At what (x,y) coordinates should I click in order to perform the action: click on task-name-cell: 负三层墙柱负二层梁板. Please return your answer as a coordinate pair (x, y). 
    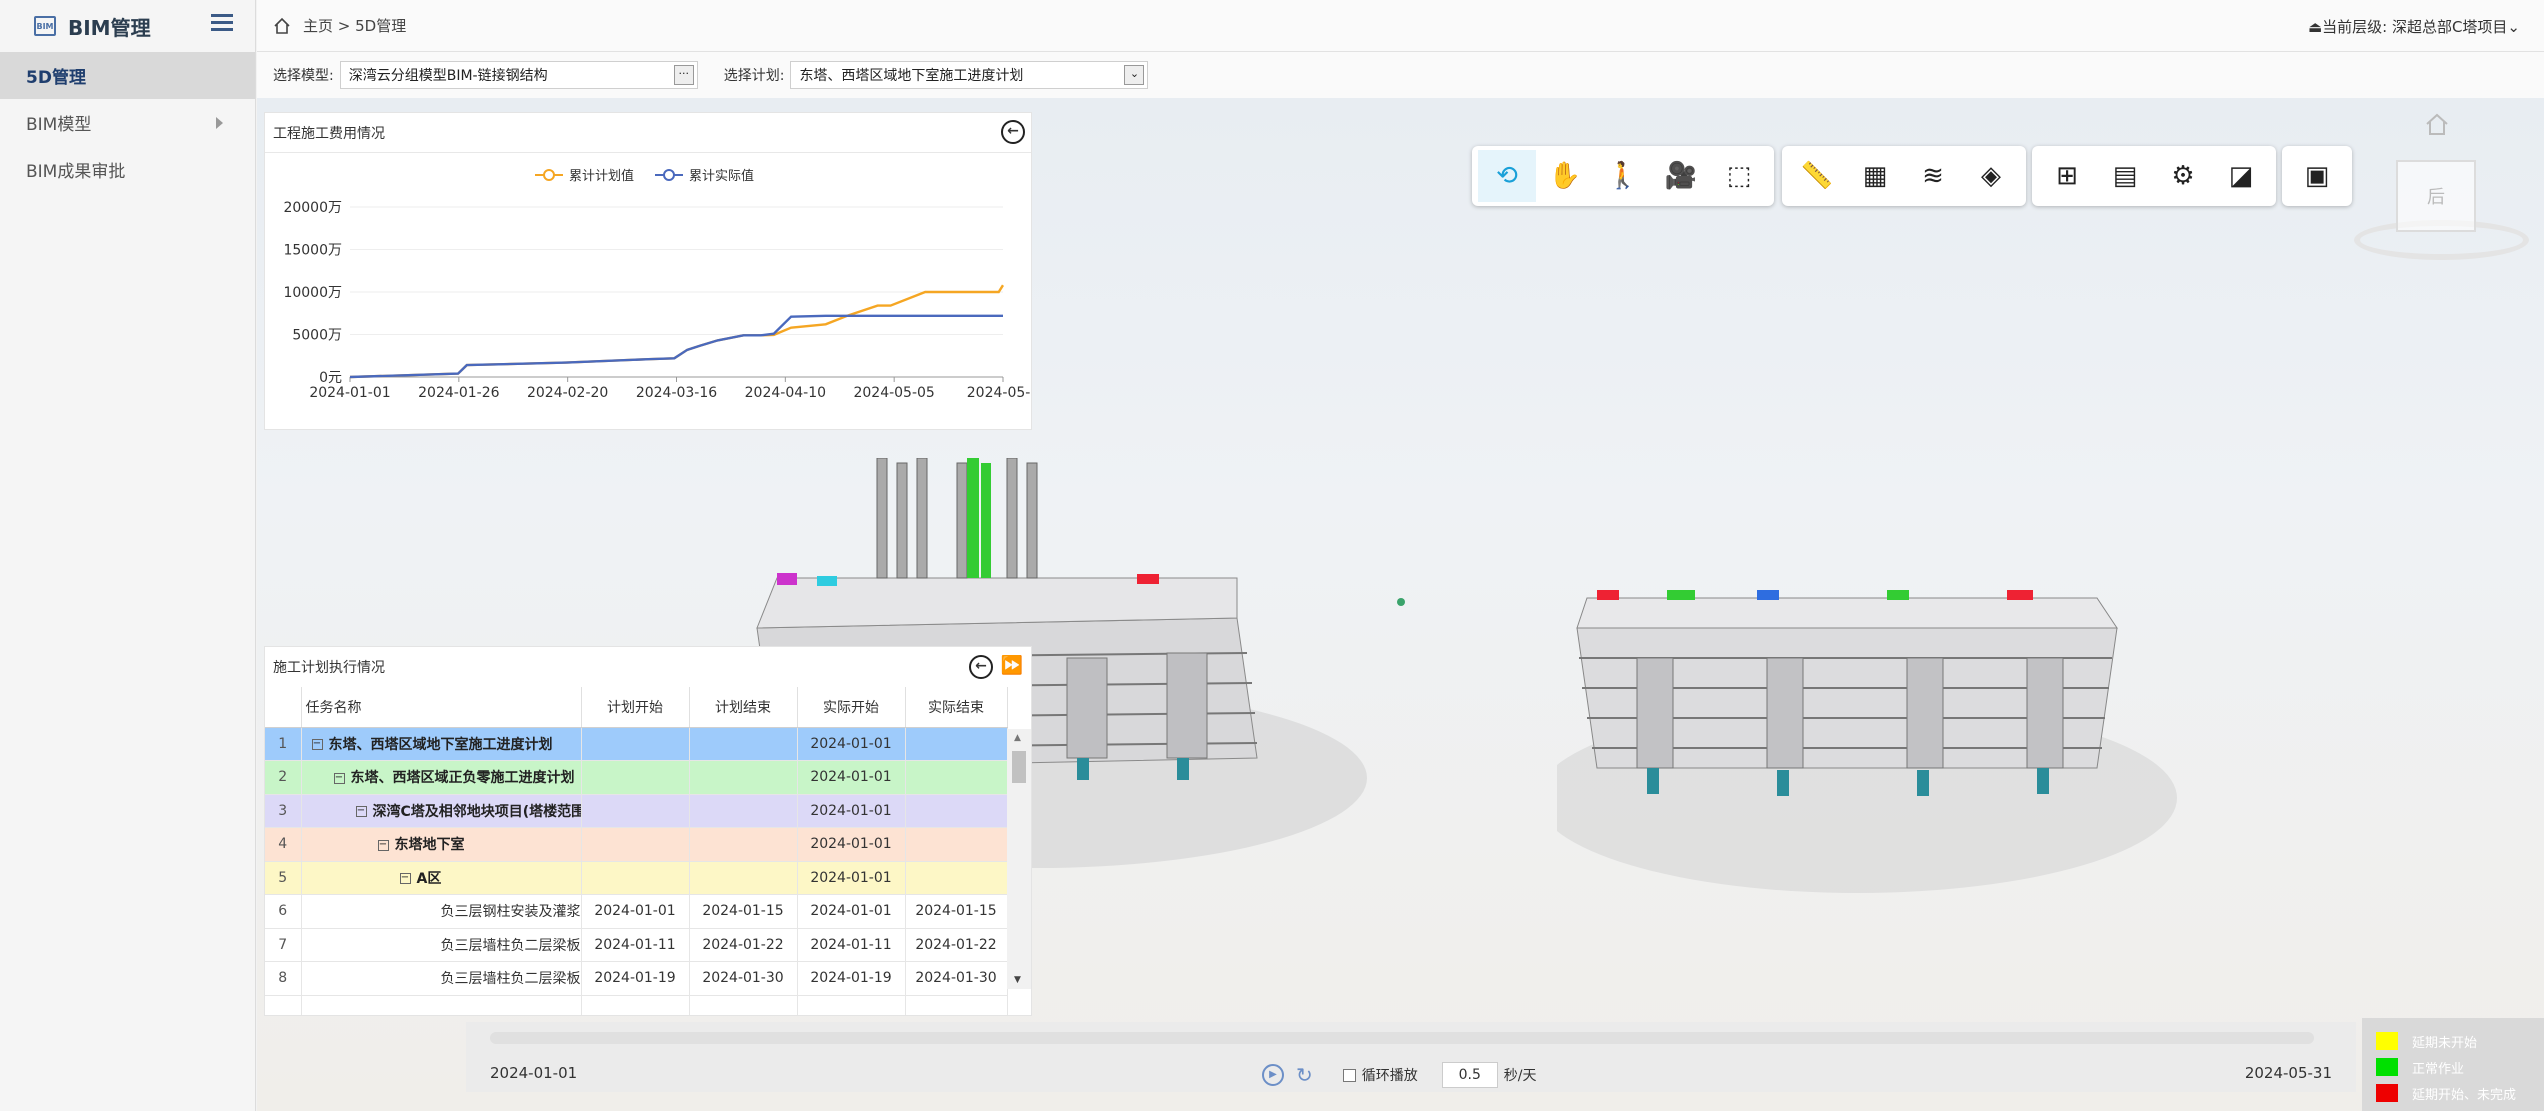
    Looking at the image, I should click on (441, 978).